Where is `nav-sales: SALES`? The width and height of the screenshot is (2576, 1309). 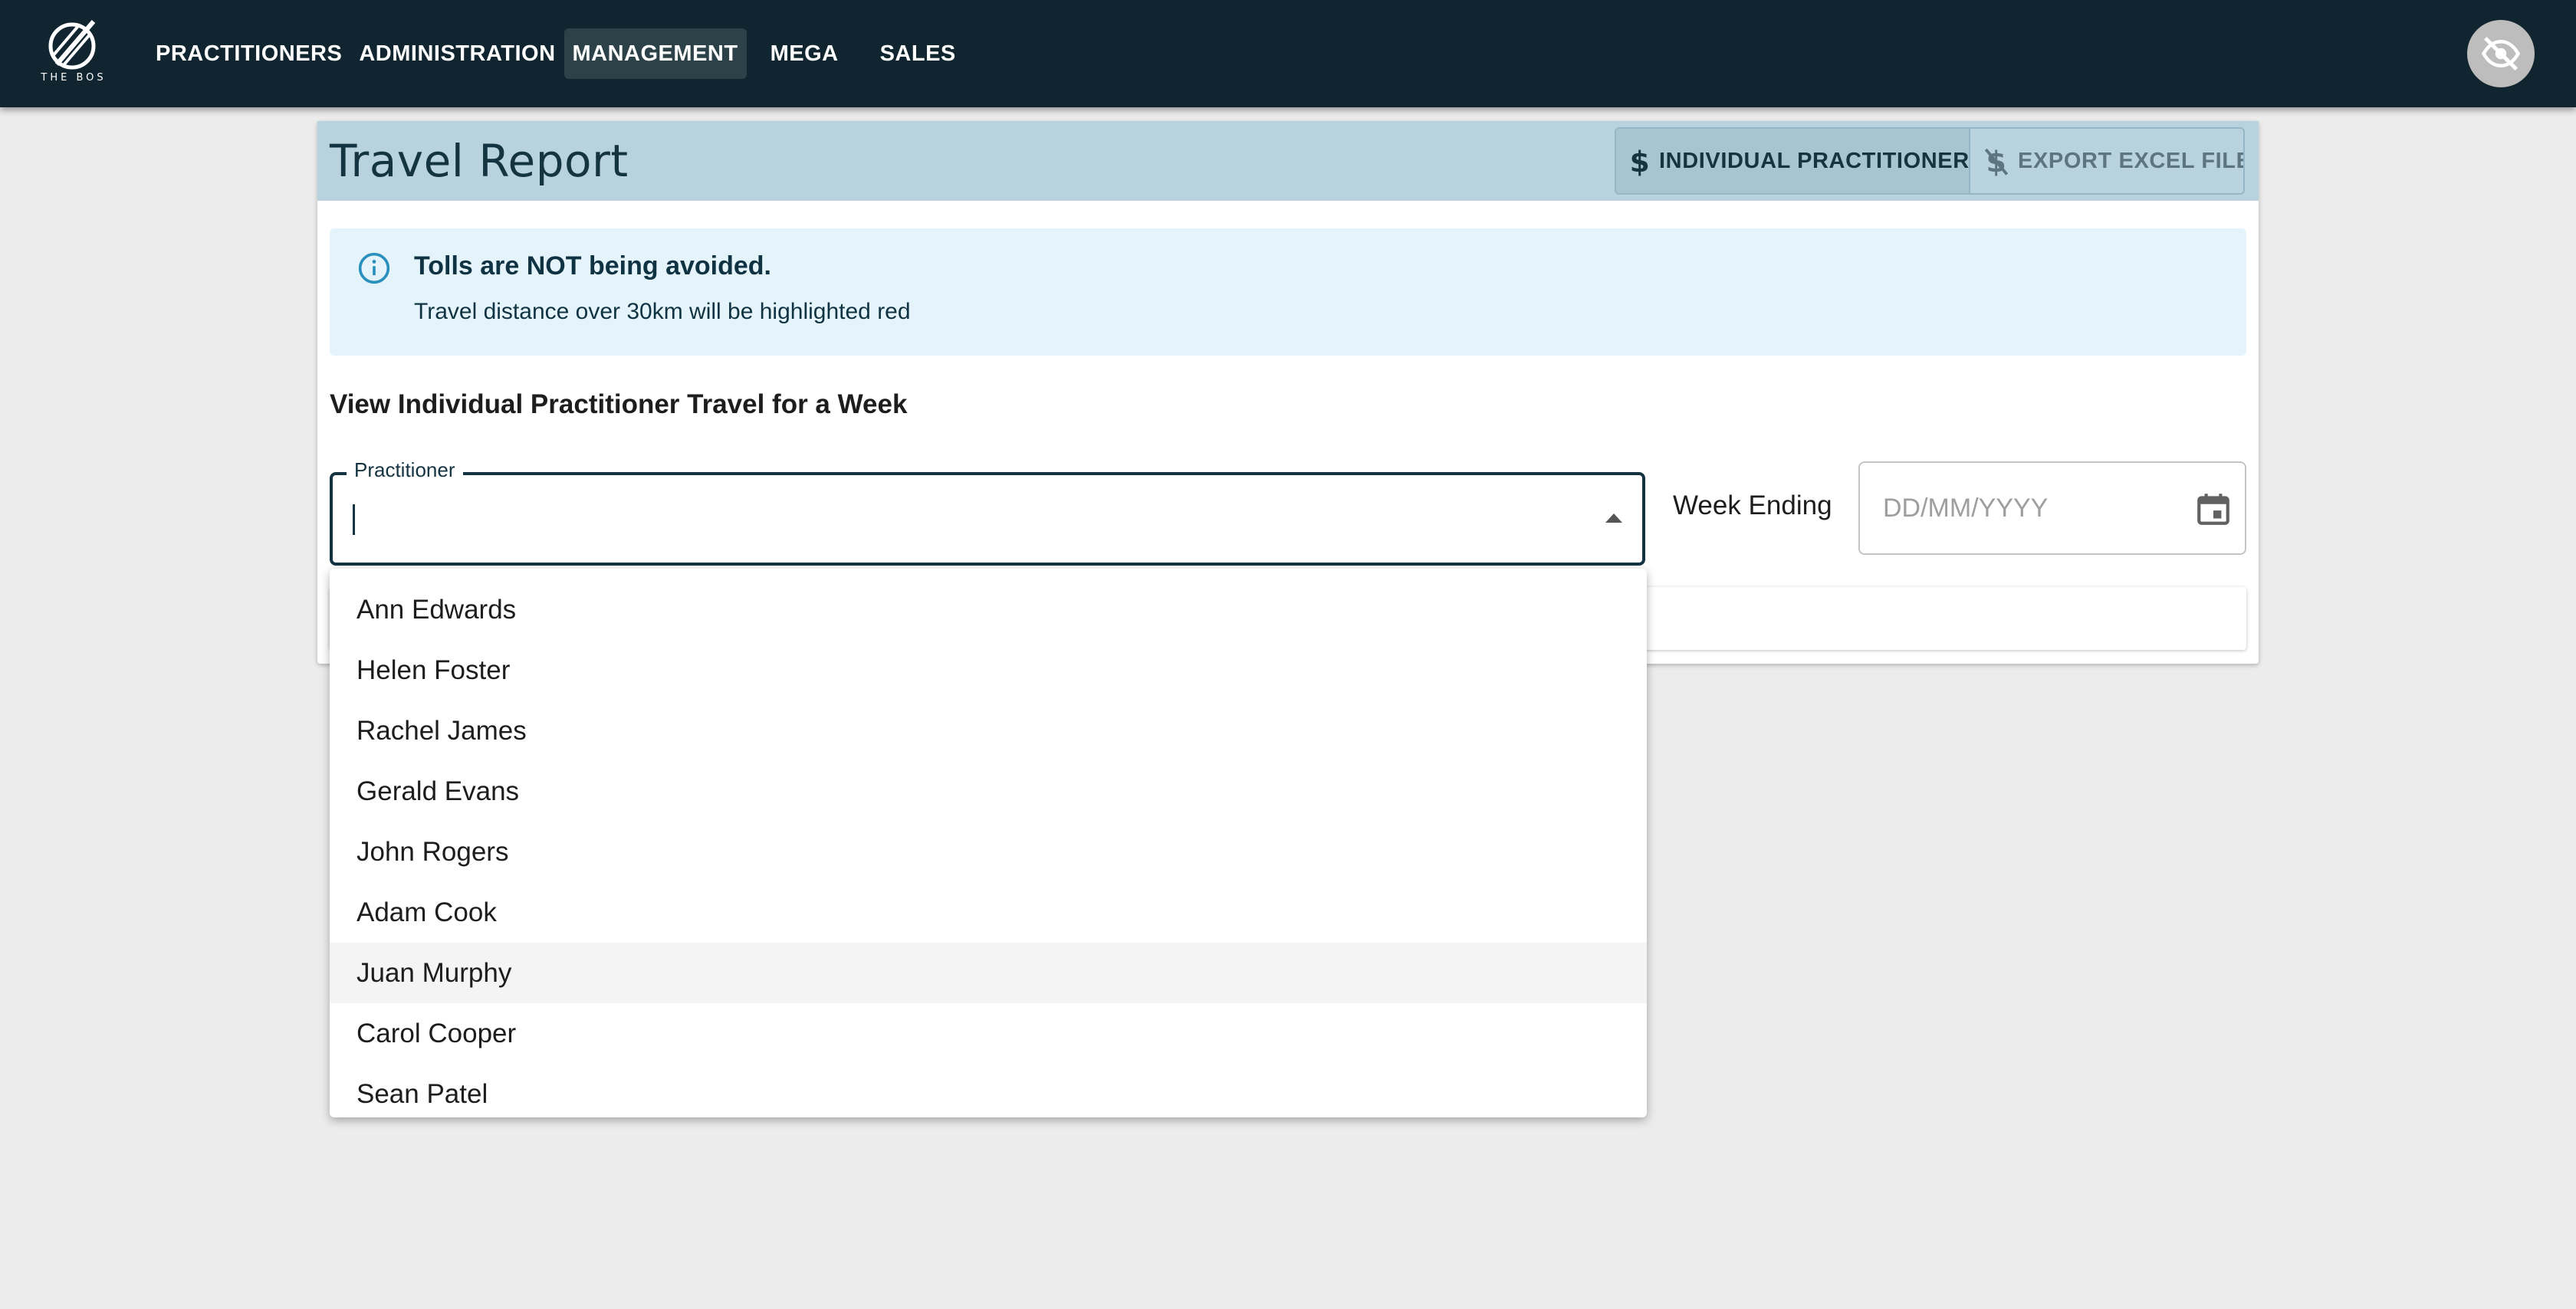
nav-sales: SALES is located at coordinates (918, 54).